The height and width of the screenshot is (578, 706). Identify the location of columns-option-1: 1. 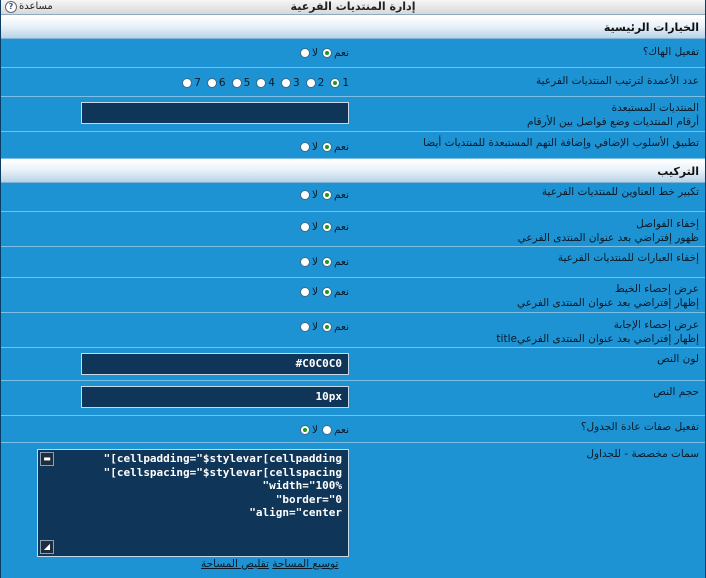
(339, 83).